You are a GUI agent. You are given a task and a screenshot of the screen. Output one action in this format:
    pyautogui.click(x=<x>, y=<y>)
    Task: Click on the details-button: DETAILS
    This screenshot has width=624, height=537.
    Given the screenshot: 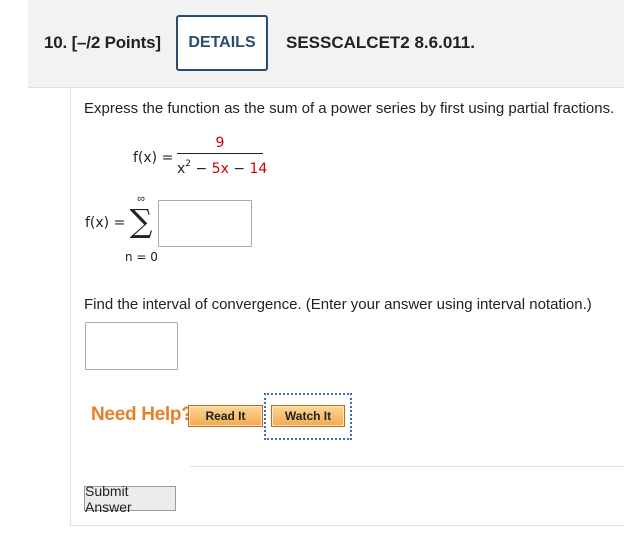 What is the action you would take?
    pyautogui.click(x=222, y=43)
    